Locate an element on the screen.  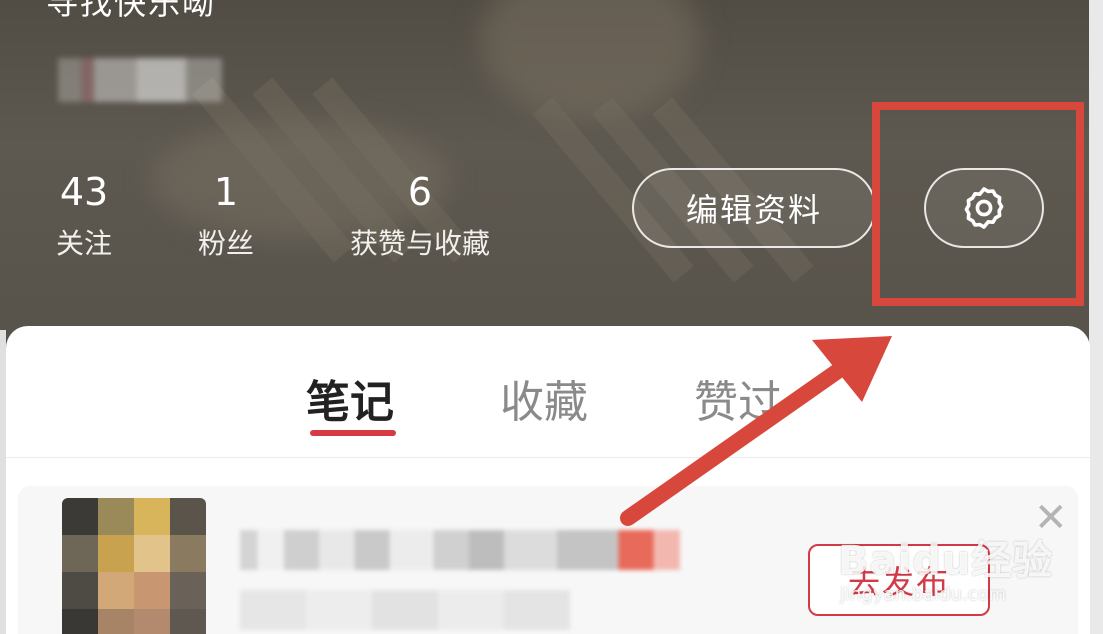
baidu-watermark: Baidu经验 jingyan.baidu.com is located at coordinates (951, 562).